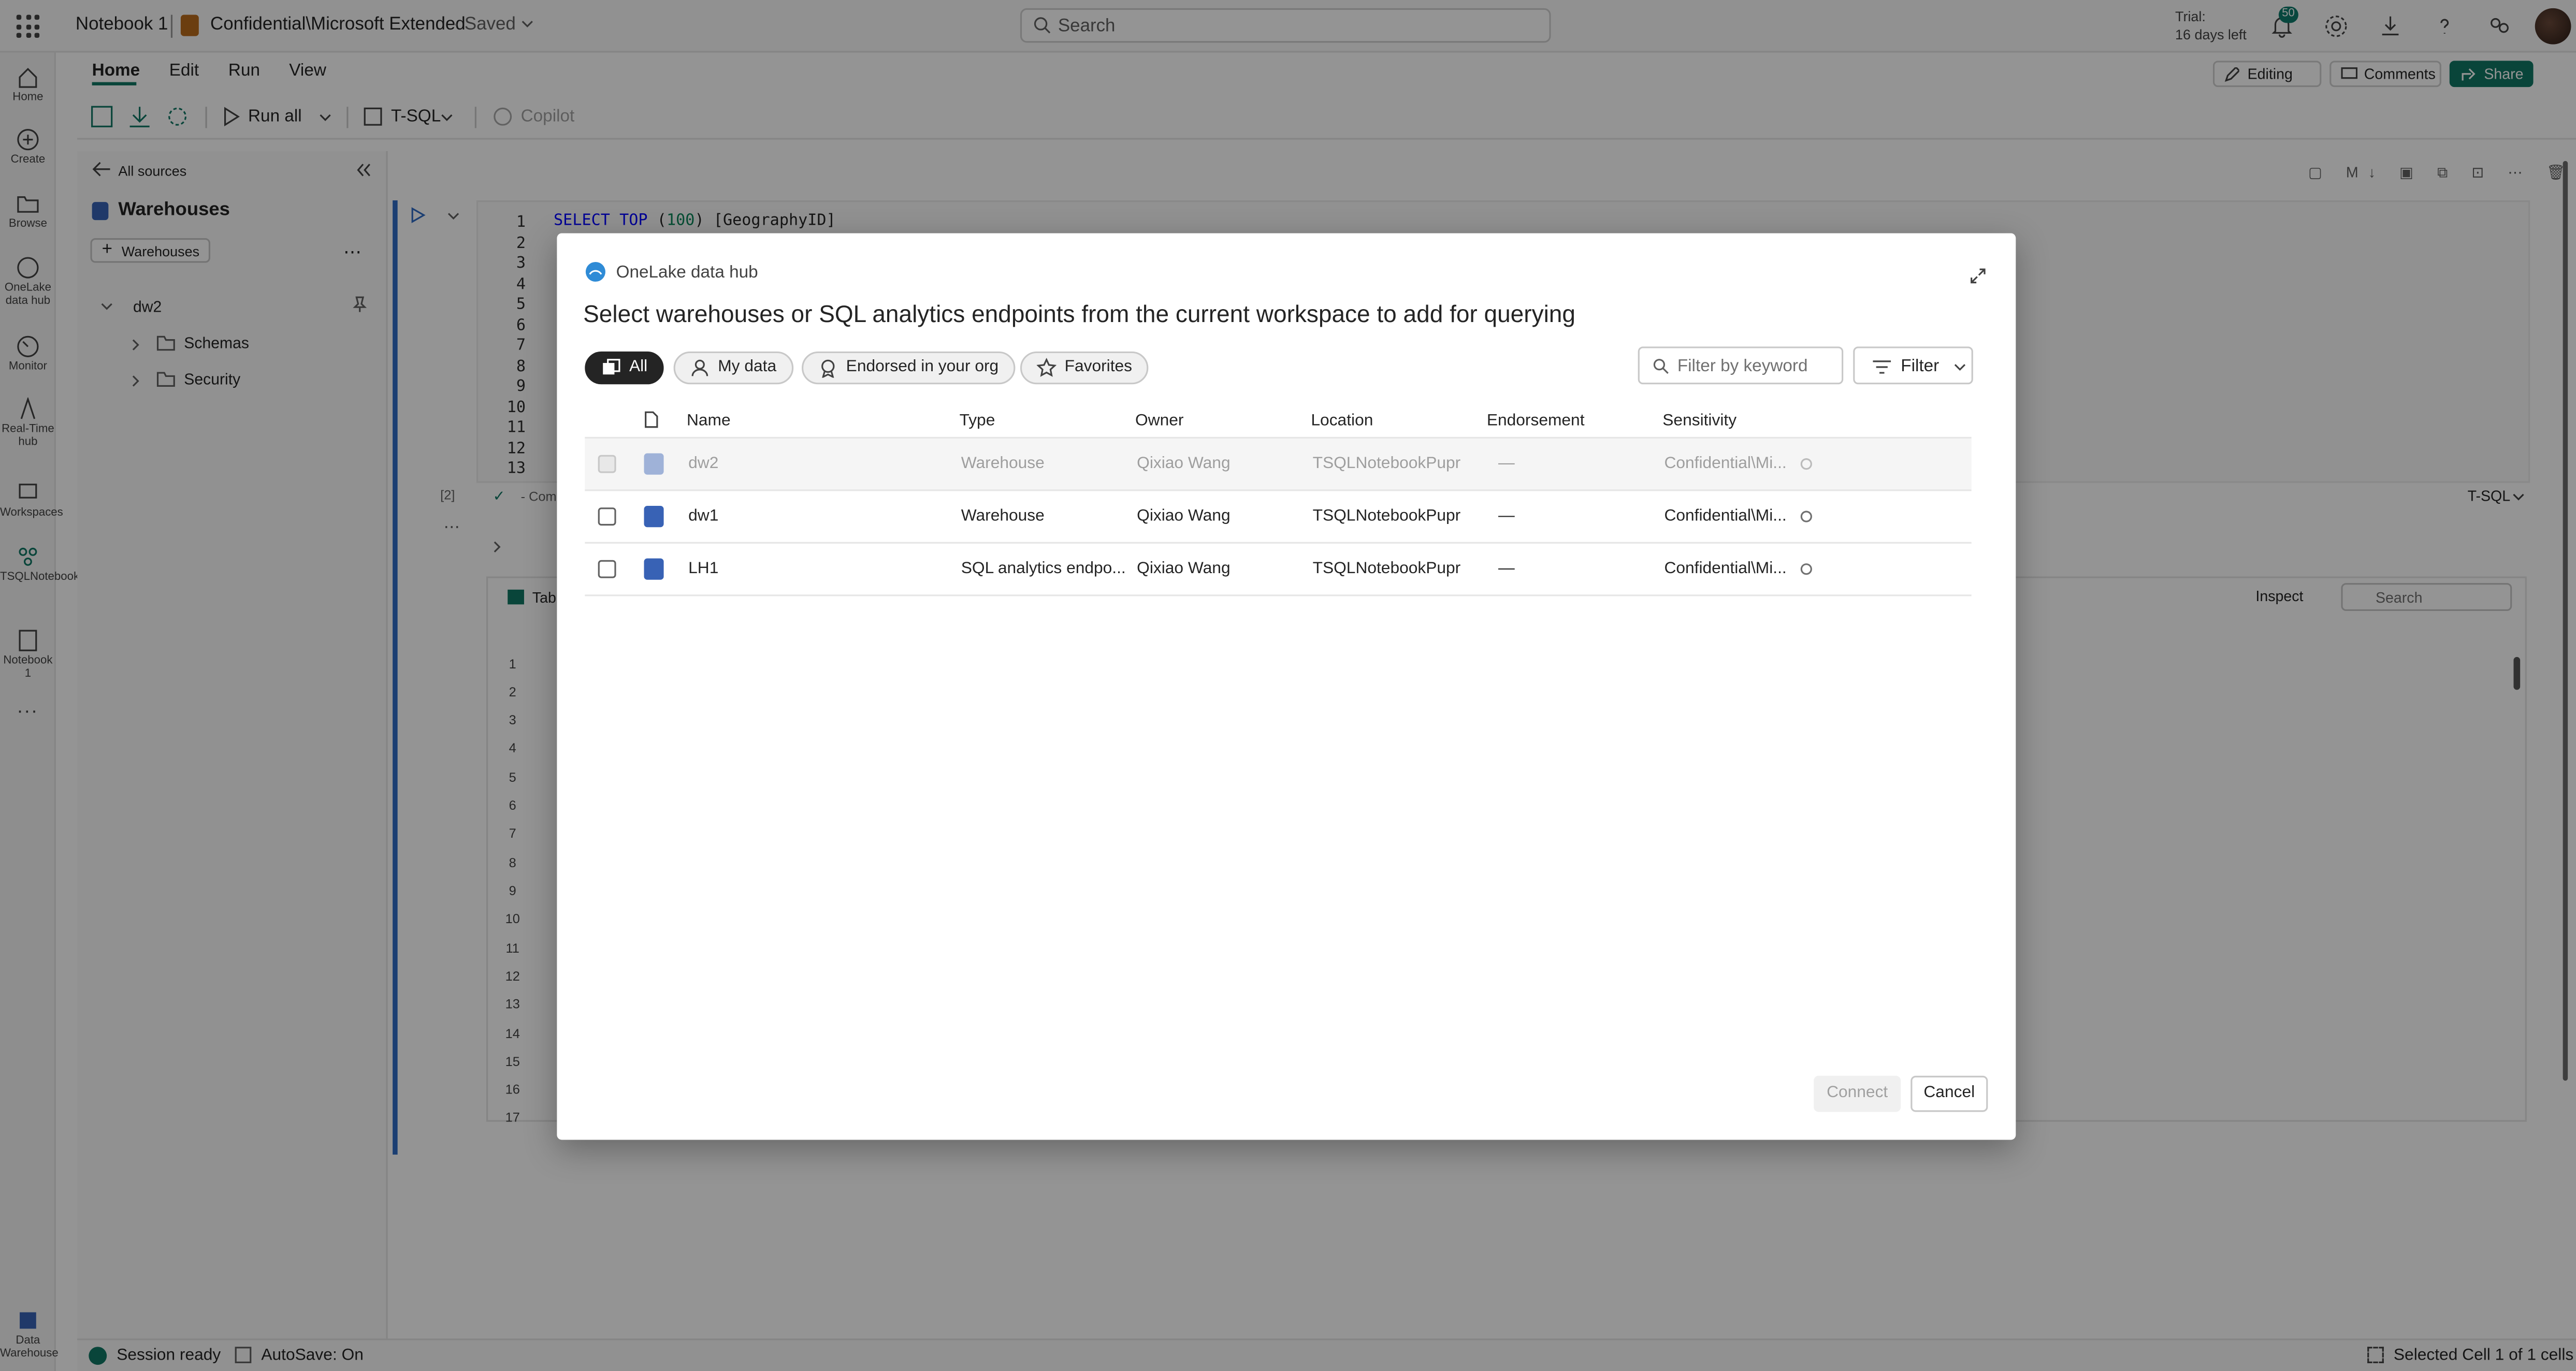 This screenshot has height=1371, width=2576. What do you see at coordinates (1949, 1093) in the screenshot?
I see `cancel-button: Cancel` at bounding box center [1949, 1093].